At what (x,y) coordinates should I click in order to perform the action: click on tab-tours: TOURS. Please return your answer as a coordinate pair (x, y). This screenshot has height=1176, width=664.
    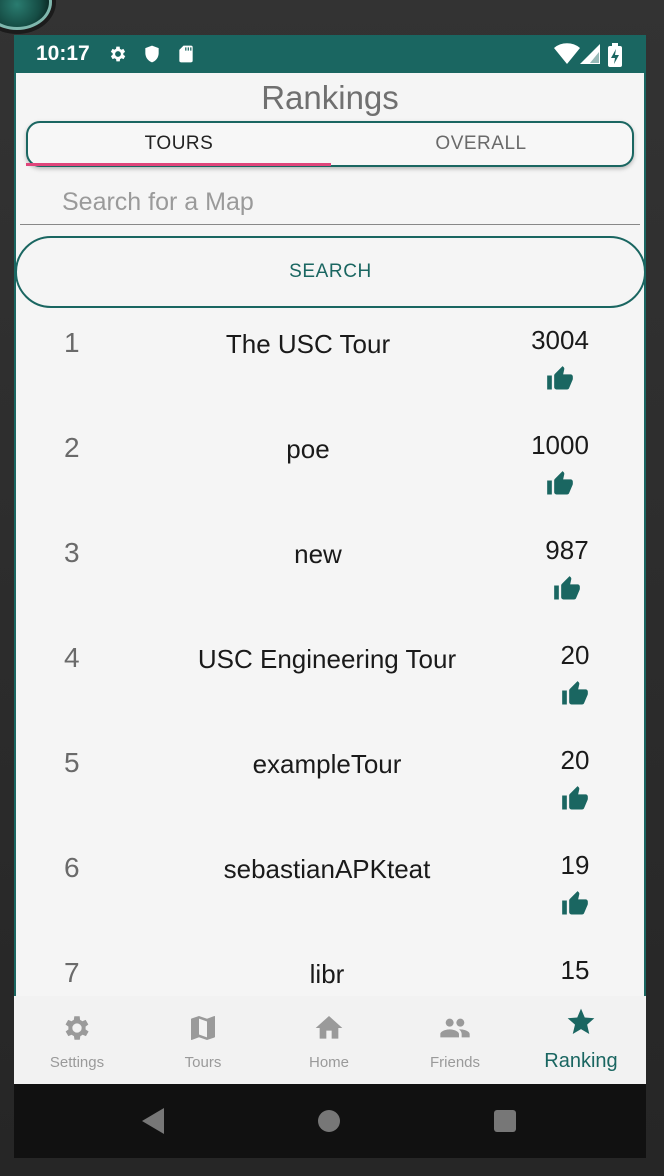
    Looking at the image, I should click on (179, 144).